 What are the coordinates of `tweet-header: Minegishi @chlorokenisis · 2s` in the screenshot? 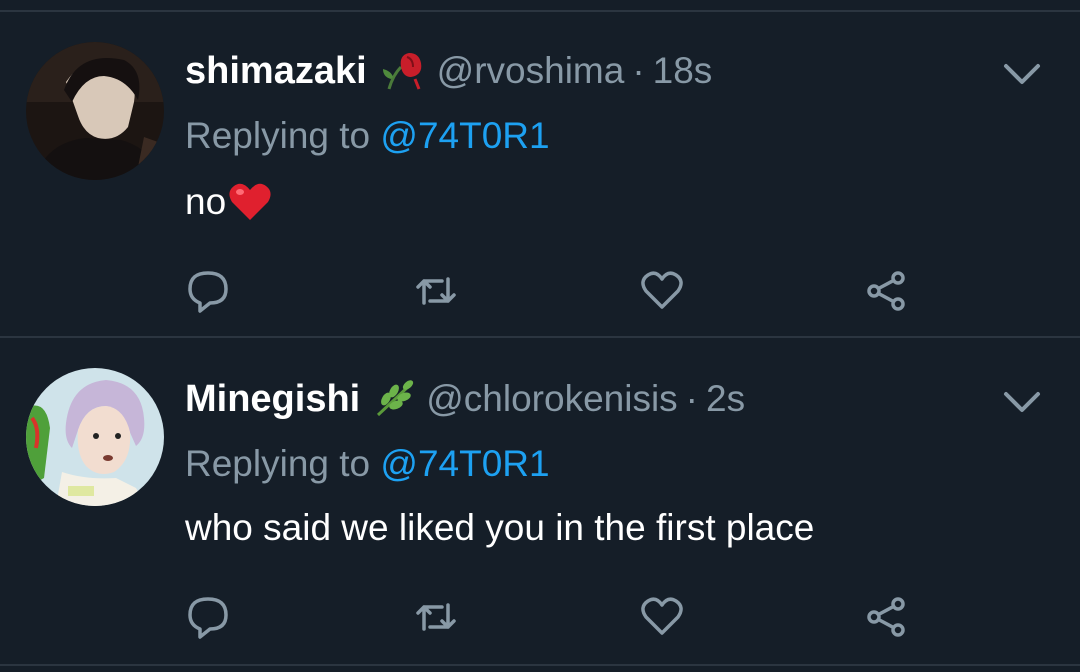 It's located at (465, 399).